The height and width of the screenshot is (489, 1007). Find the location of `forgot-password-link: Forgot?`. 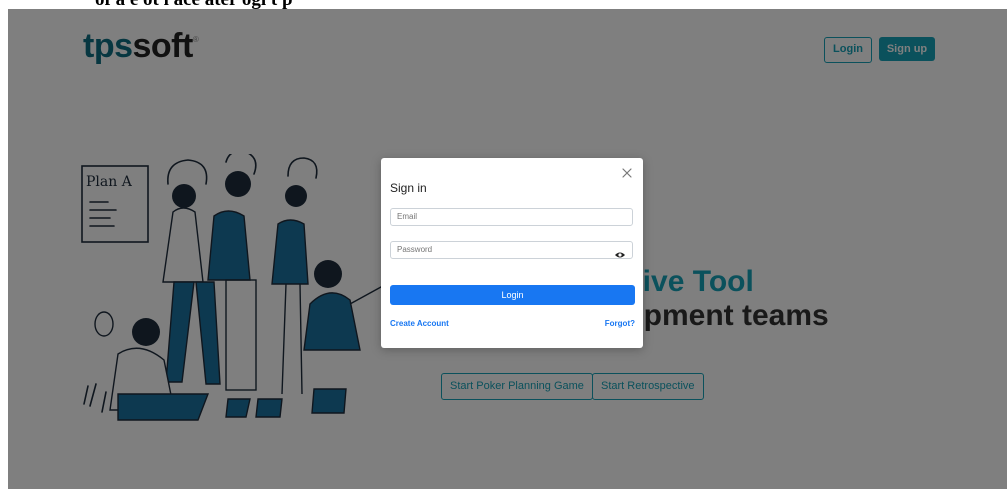

forgot-password-link: Forgot? is located at coordinates (620, 323).